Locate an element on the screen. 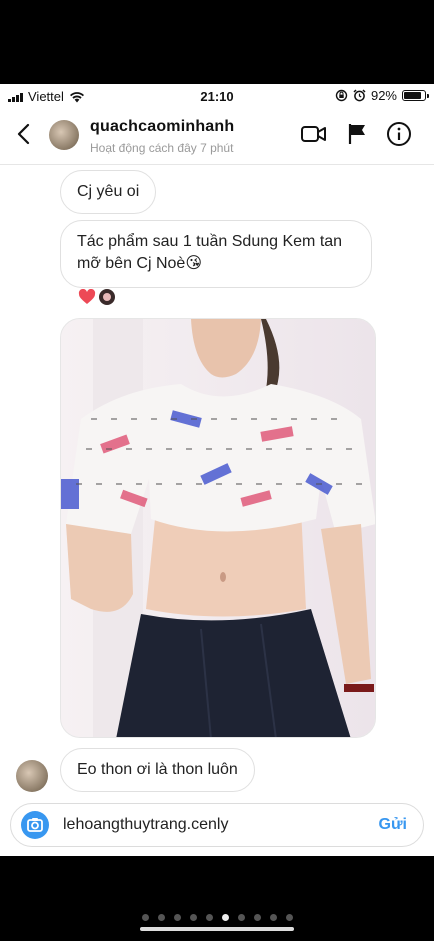 This screenshot has height=941, width=434. message-text: Eo thon ơi là thon luôn is located at coordinates (157, 769).